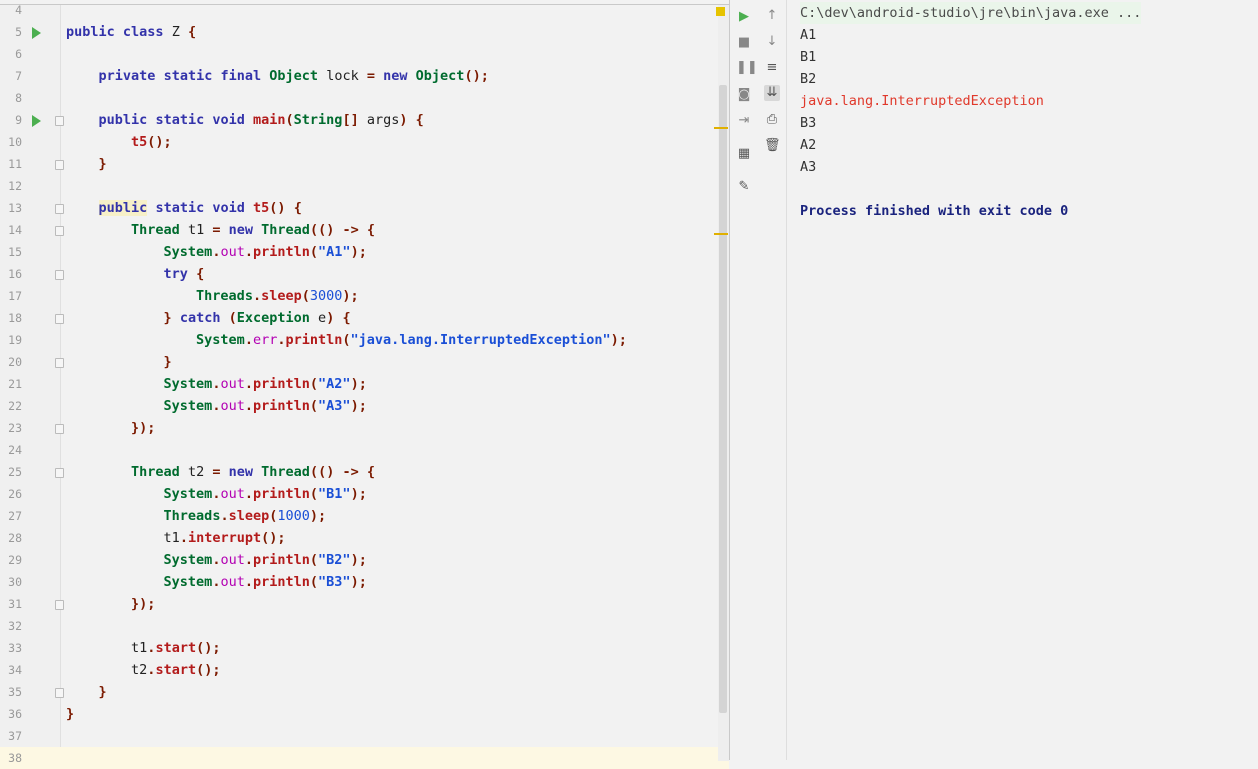  I want to click on code-line: 36}, so click(364, 714).